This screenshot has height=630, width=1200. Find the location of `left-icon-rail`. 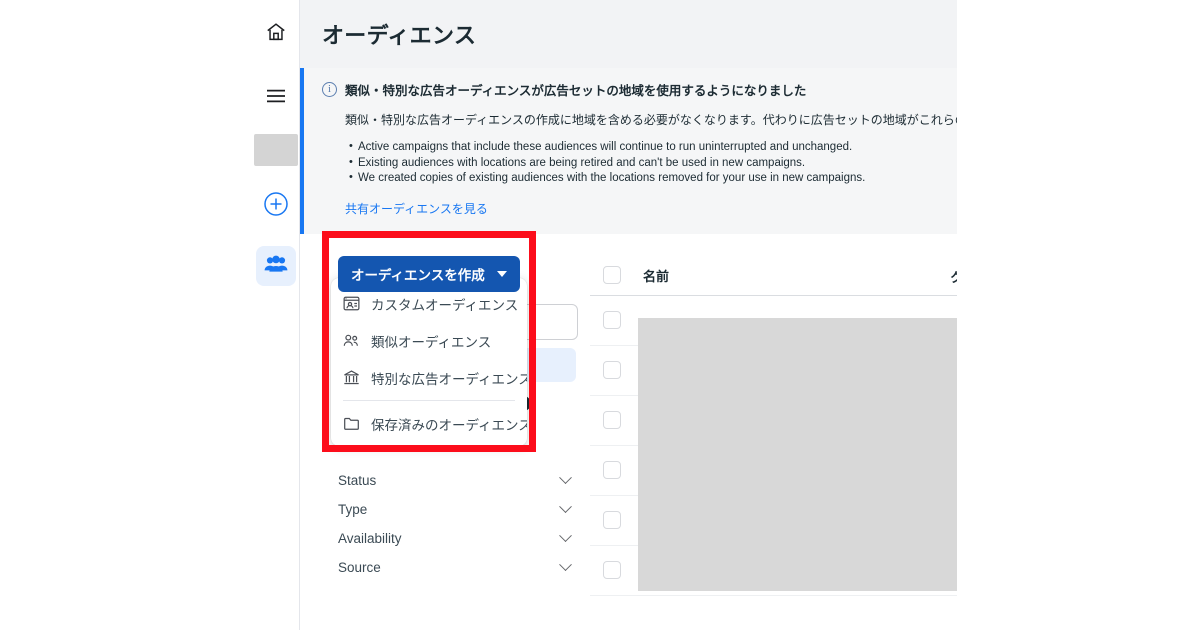

left-icon-rail is located at coordinates (276, 315).